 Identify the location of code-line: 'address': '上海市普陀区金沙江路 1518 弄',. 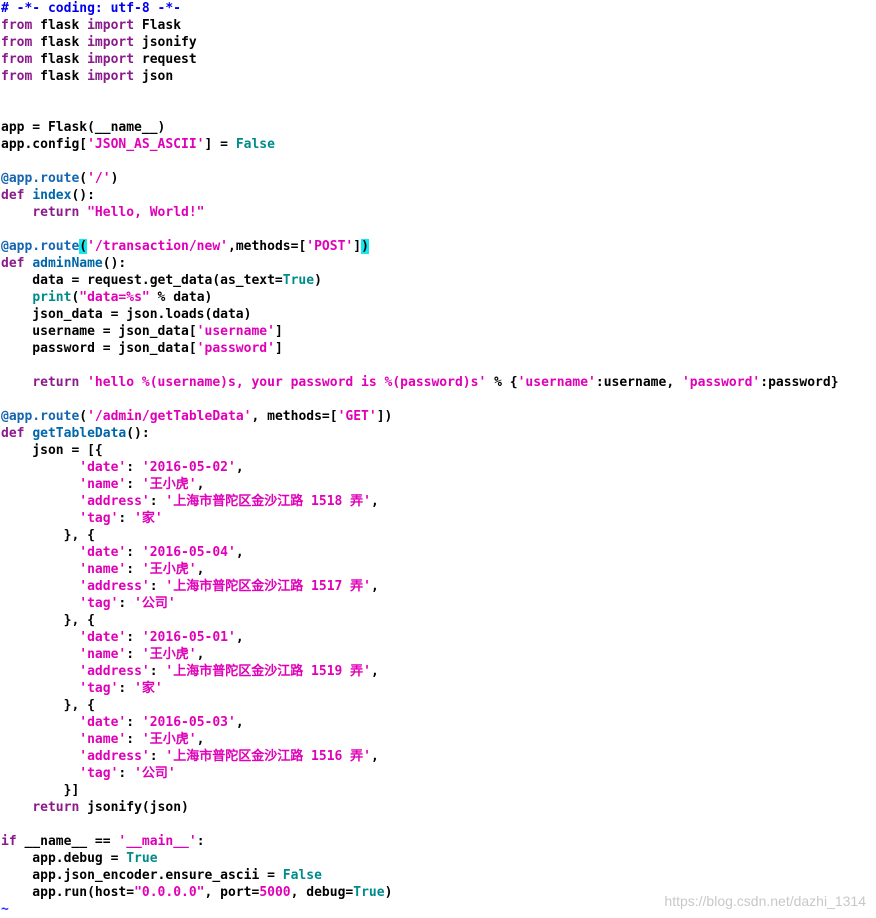
(438, 501).